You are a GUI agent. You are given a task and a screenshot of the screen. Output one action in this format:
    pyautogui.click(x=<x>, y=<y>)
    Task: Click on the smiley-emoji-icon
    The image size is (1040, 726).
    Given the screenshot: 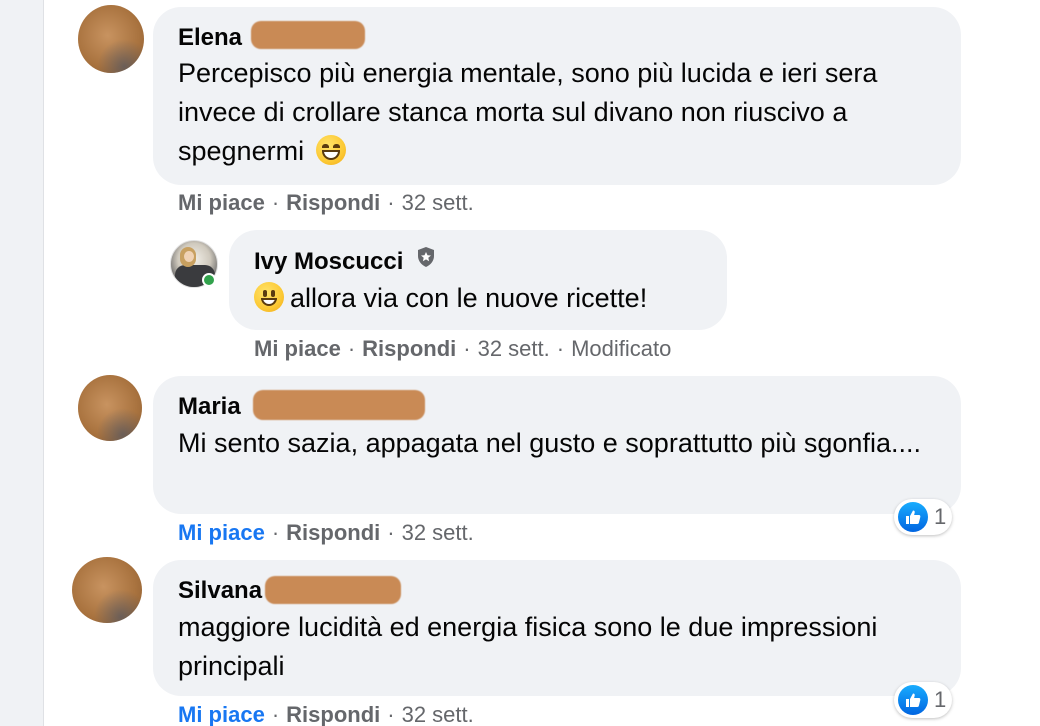 What is the action you would take?
    pyautogui.click(x=269, y=297)
    